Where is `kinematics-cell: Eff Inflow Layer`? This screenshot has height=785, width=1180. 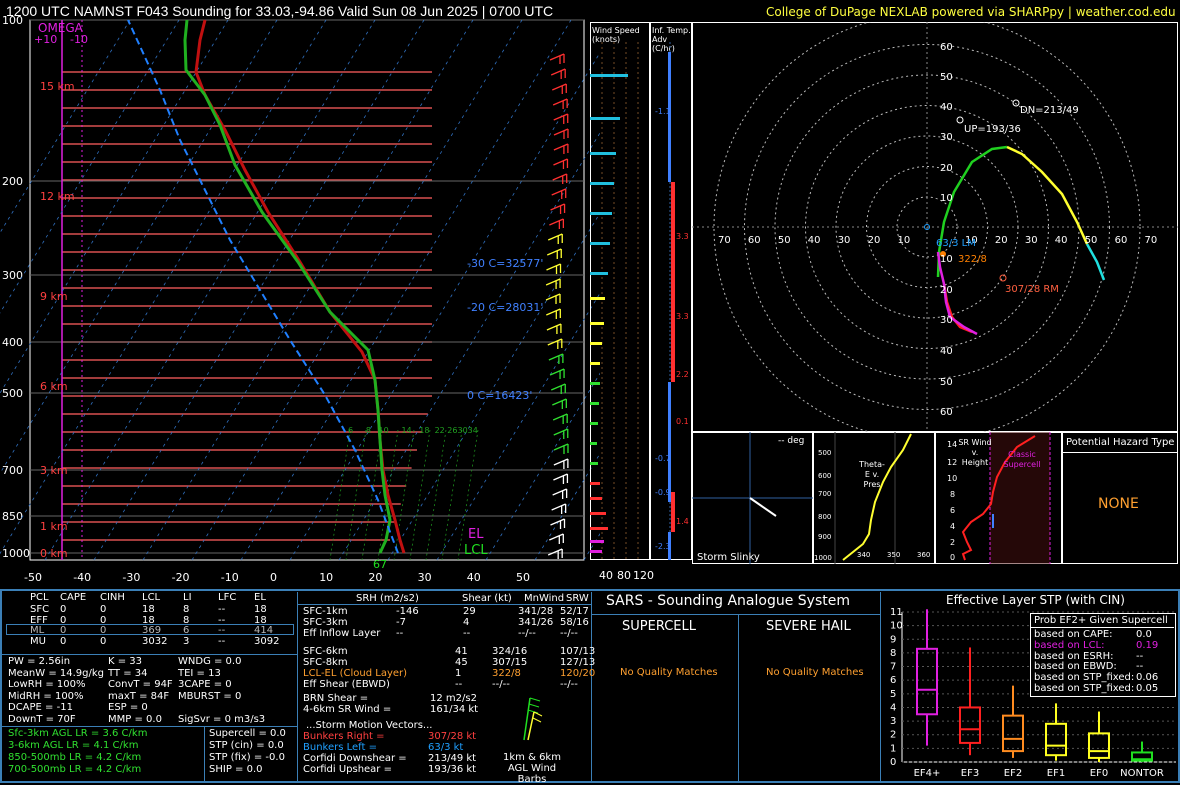 kinematics-cell: Eff Inflow Layer is located at coordinates (342, 633).